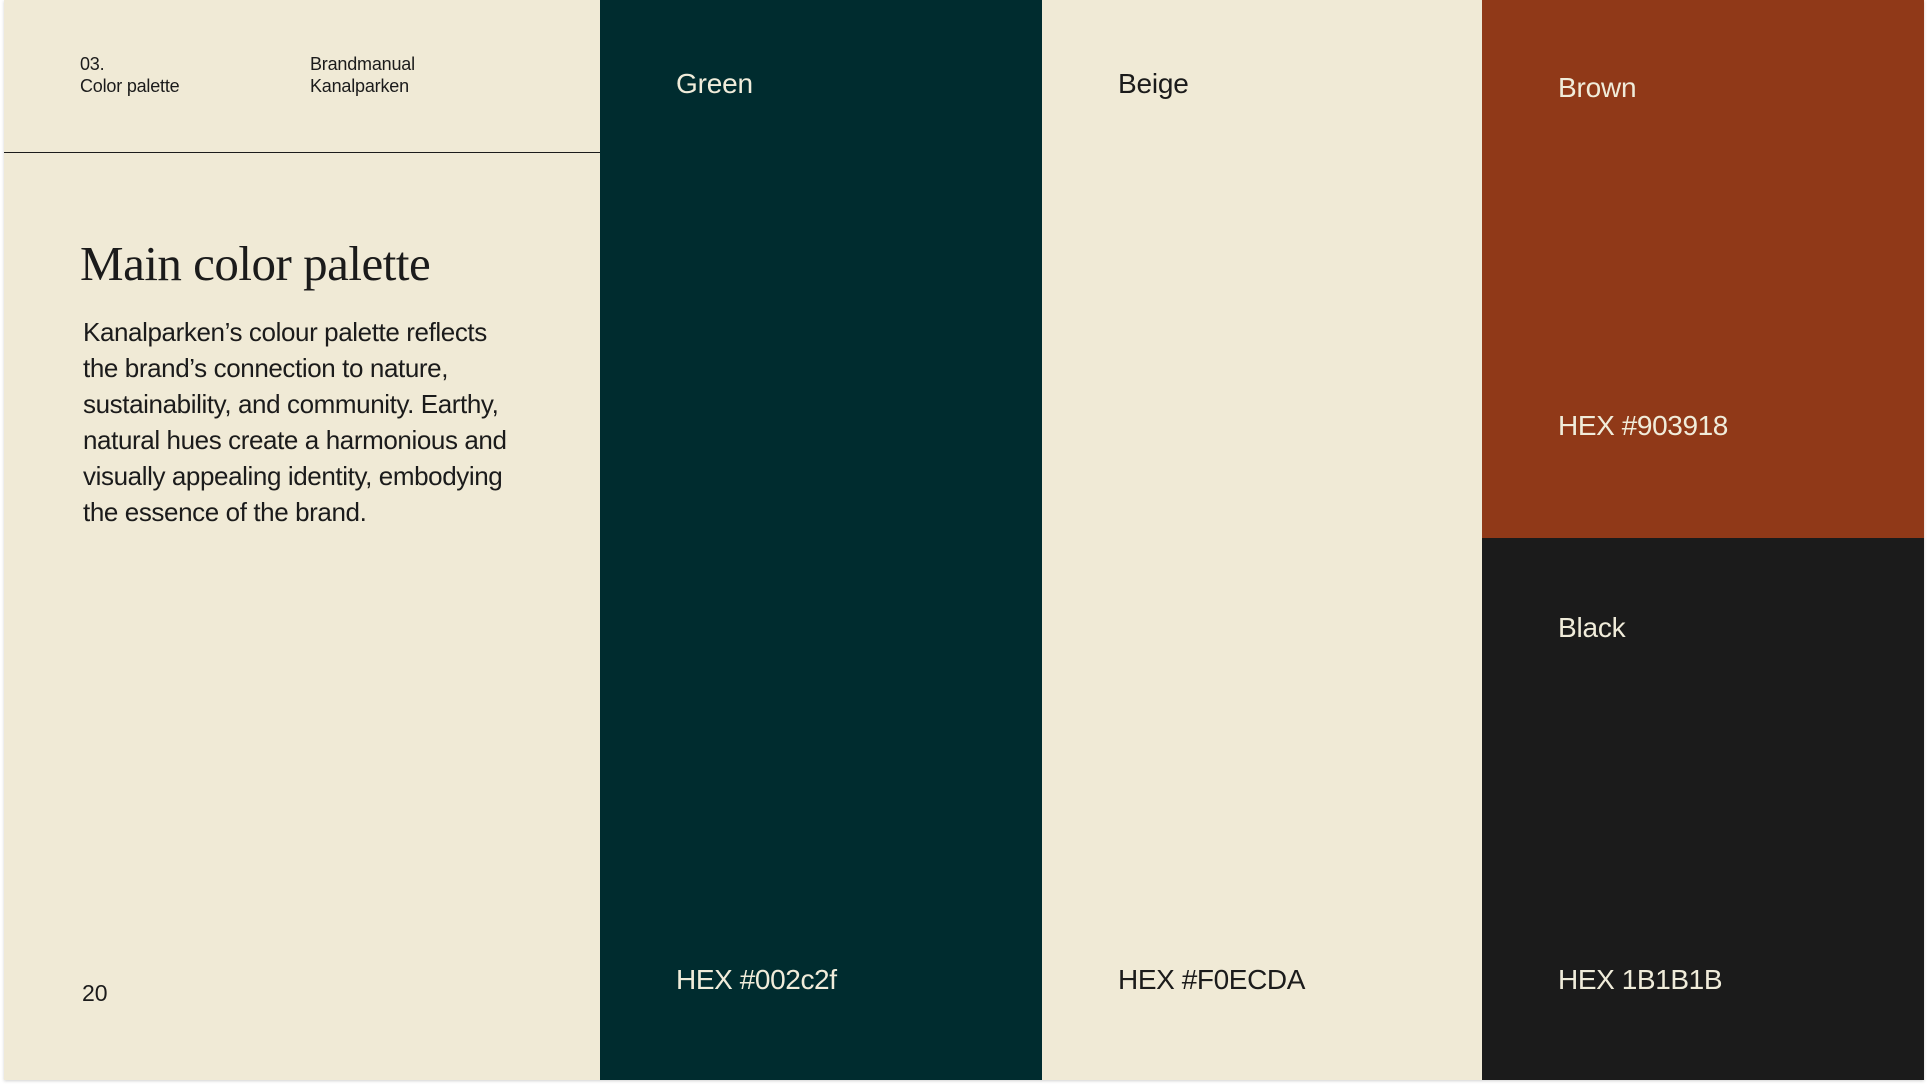  Describe the element at coordinates (1643, 425) in the screenshot. I see `swatch-hex-code: HEX #903918` at that location.